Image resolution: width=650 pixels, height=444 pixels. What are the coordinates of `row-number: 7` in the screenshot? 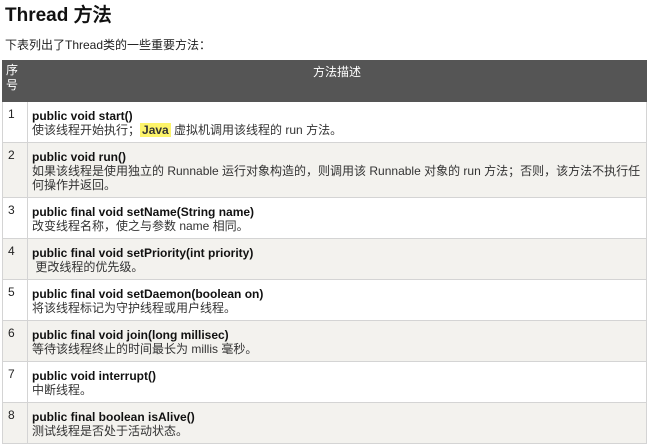 It's located at (15, 382).